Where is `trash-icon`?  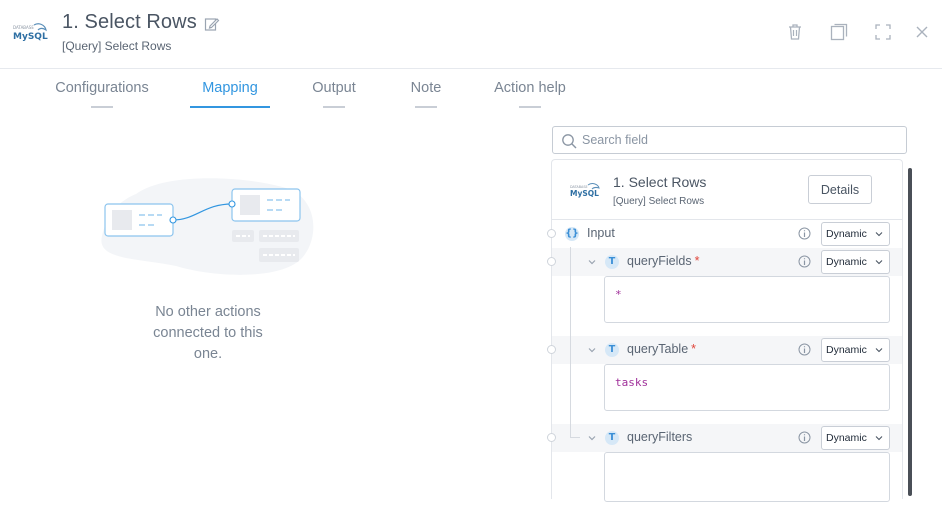
trash-icon is located at coordinates (795, 32).